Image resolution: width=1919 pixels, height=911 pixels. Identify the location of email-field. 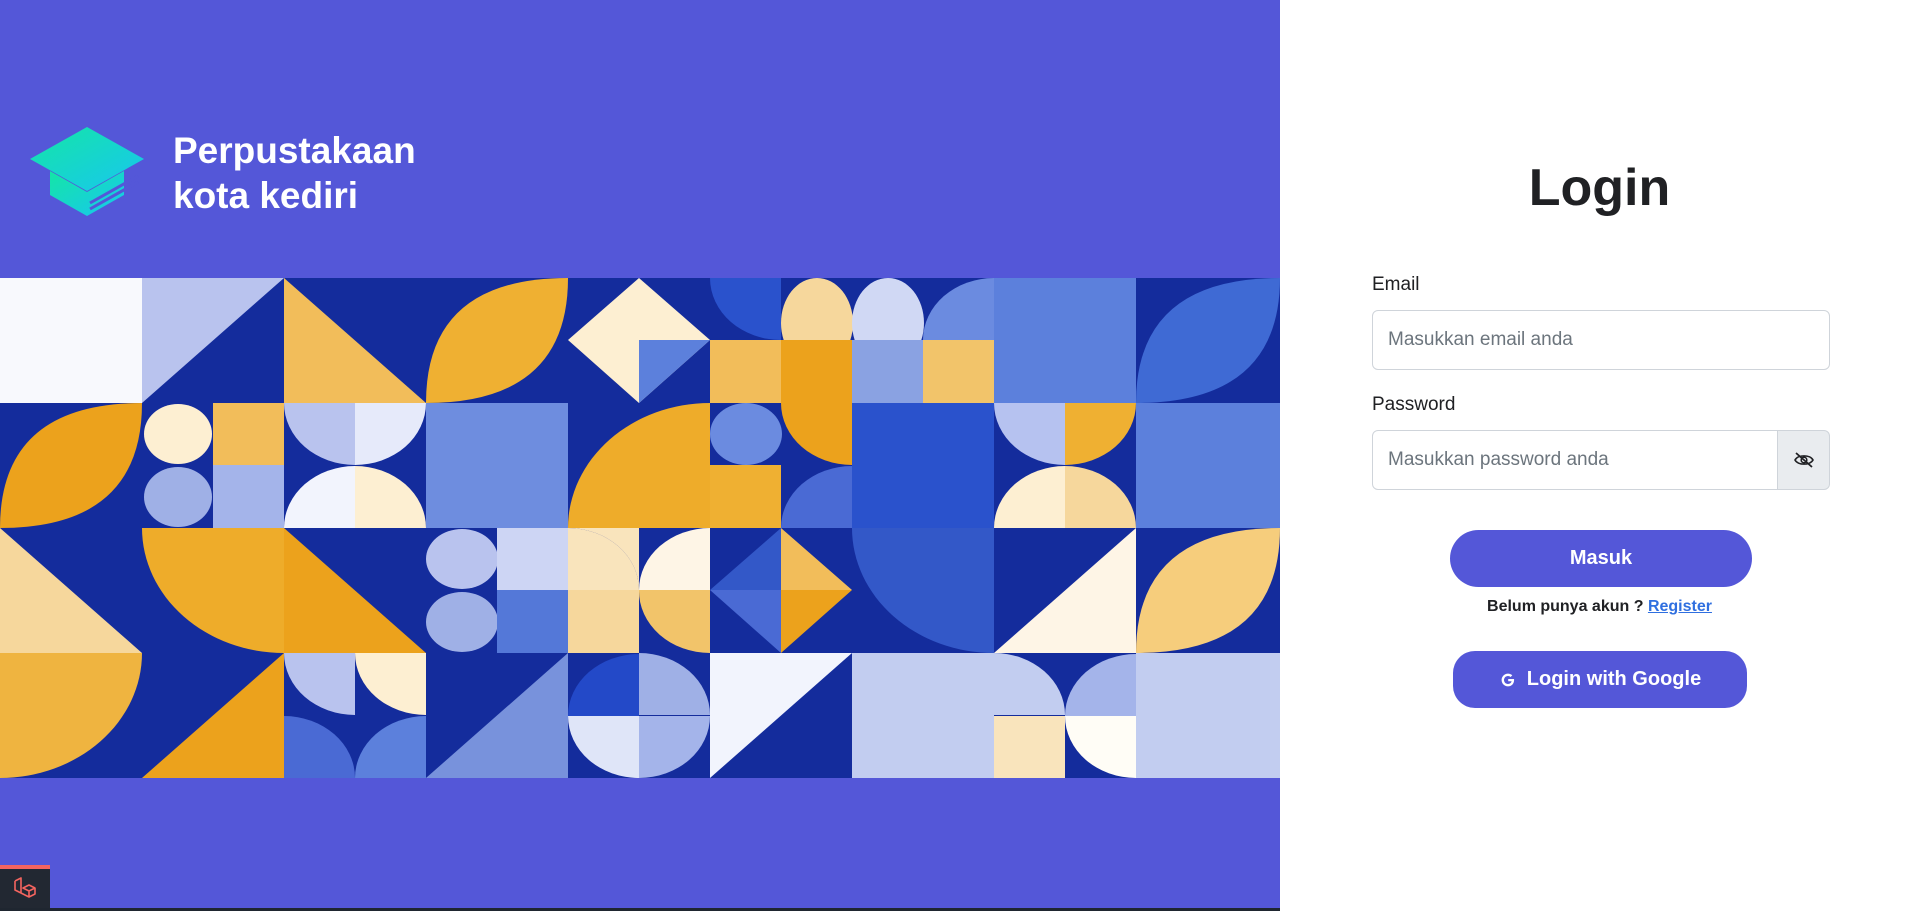
(1601, 340).